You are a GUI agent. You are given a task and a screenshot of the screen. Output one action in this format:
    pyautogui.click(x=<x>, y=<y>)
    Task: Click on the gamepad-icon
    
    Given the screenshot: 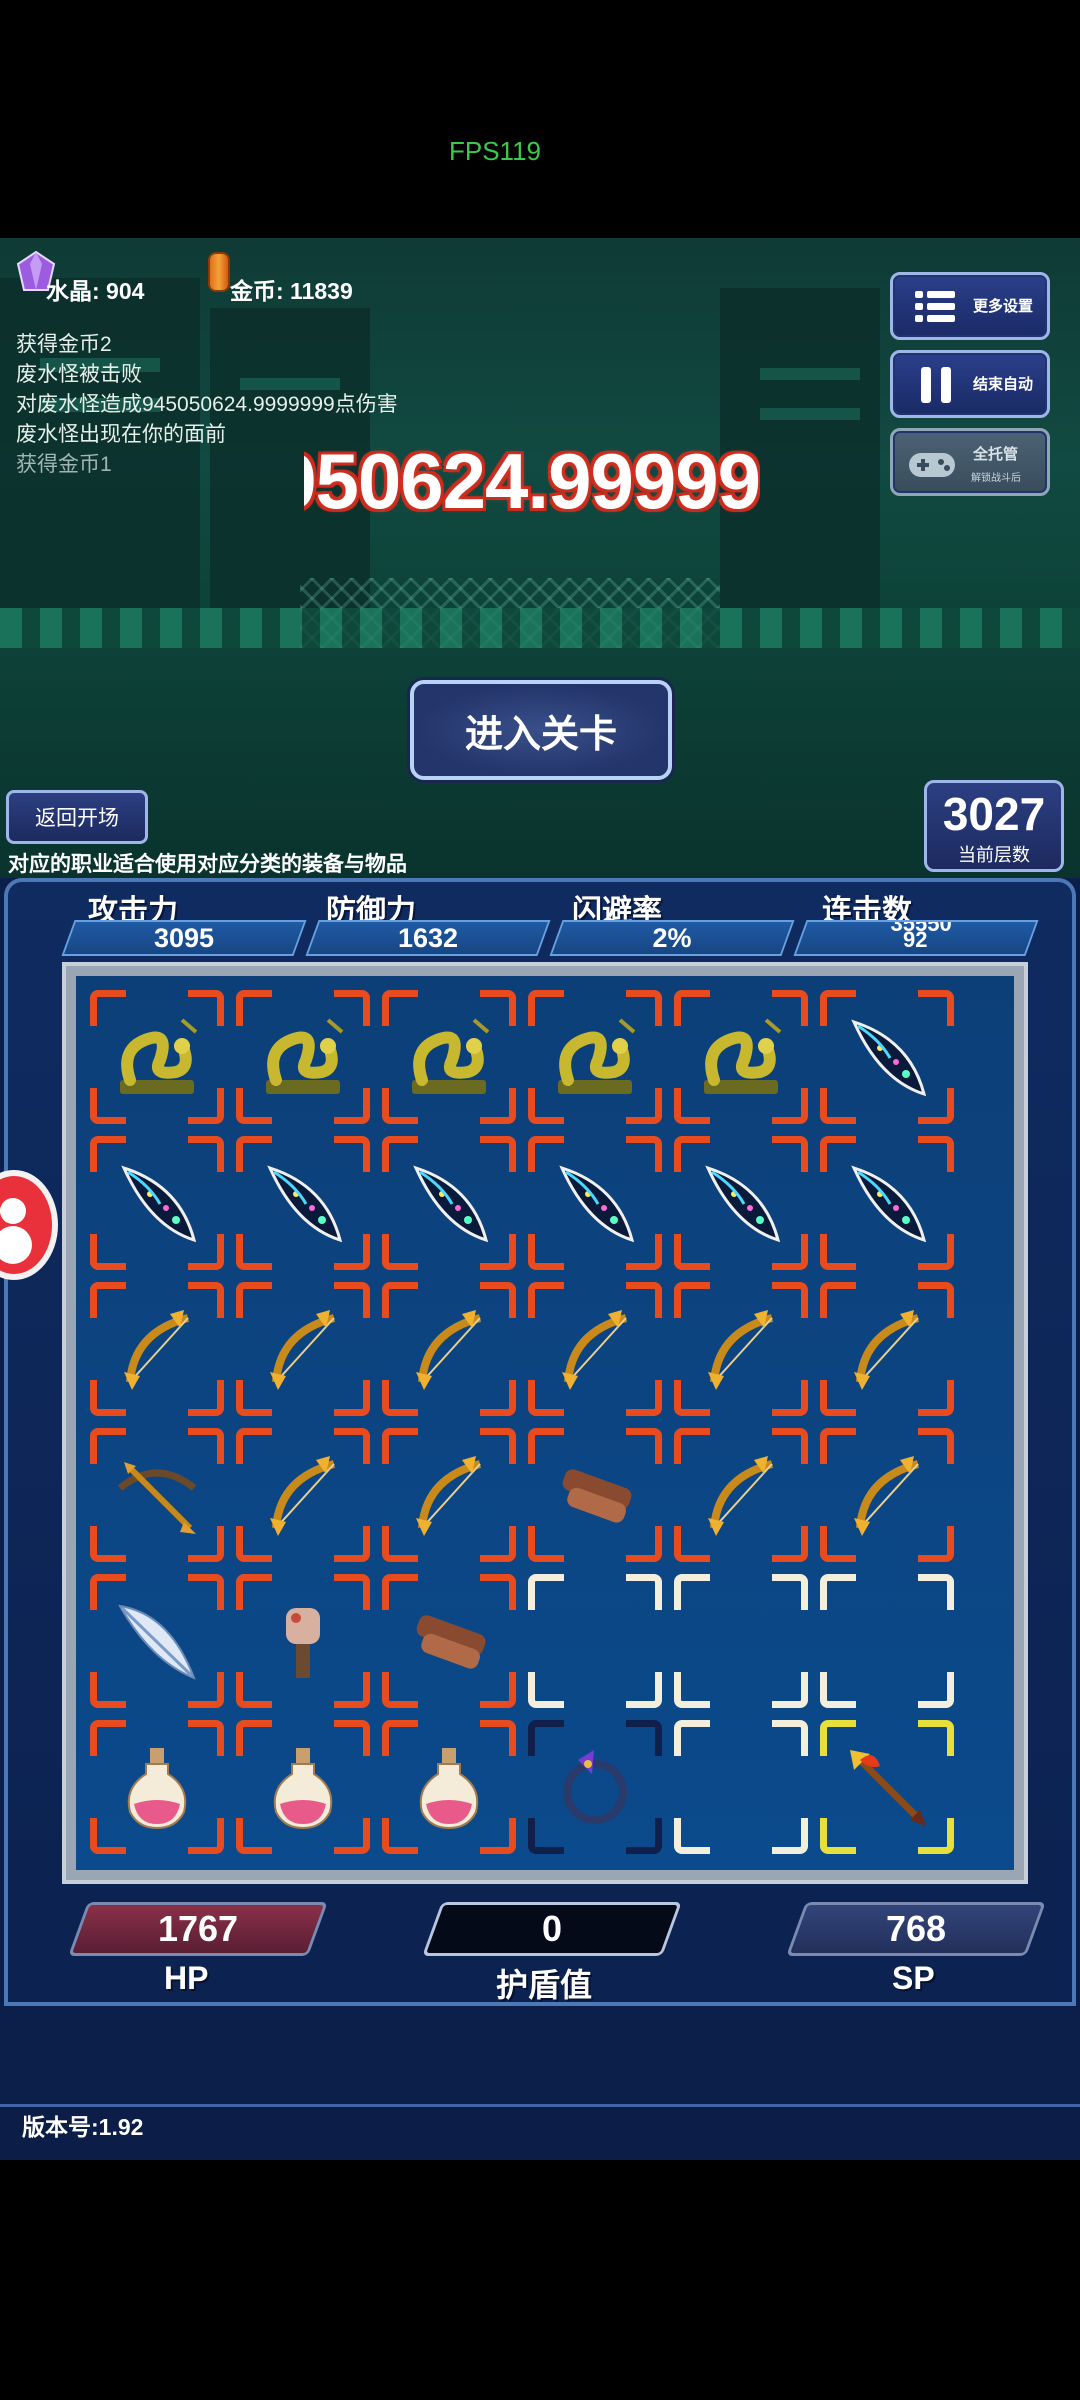 What is the action you would take?
    pyautogui.click(x=932, y=465)
    